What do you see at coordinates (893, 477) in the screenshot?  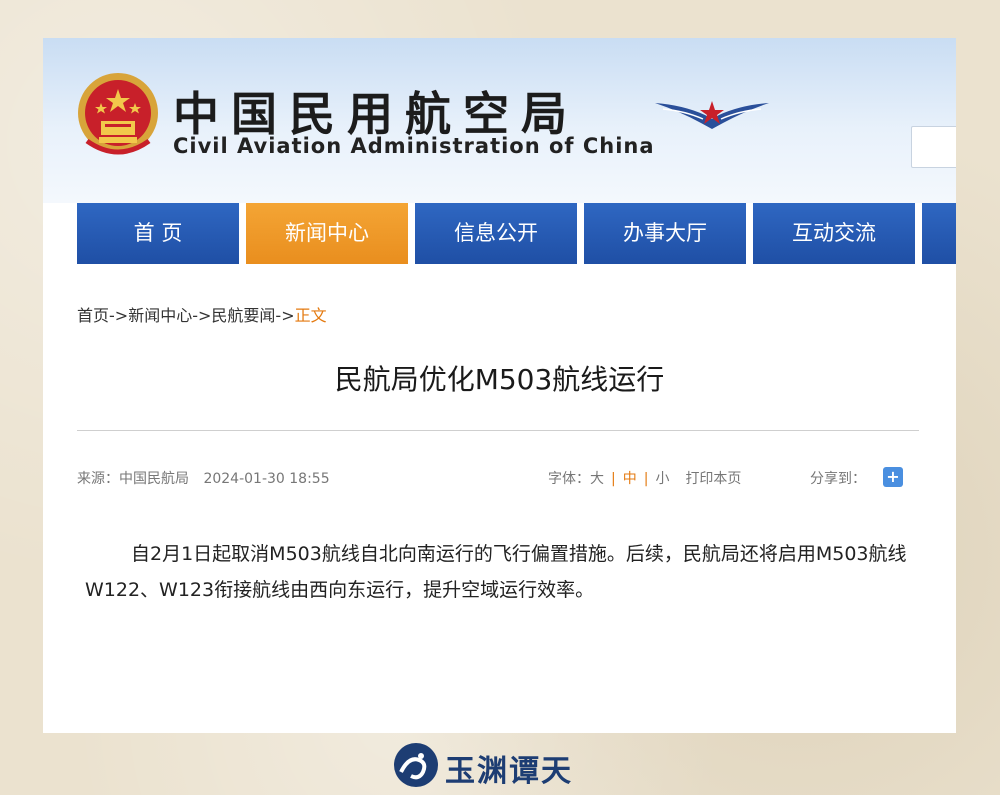 I see `plus-icon: +` at bounding box center [893, 477].